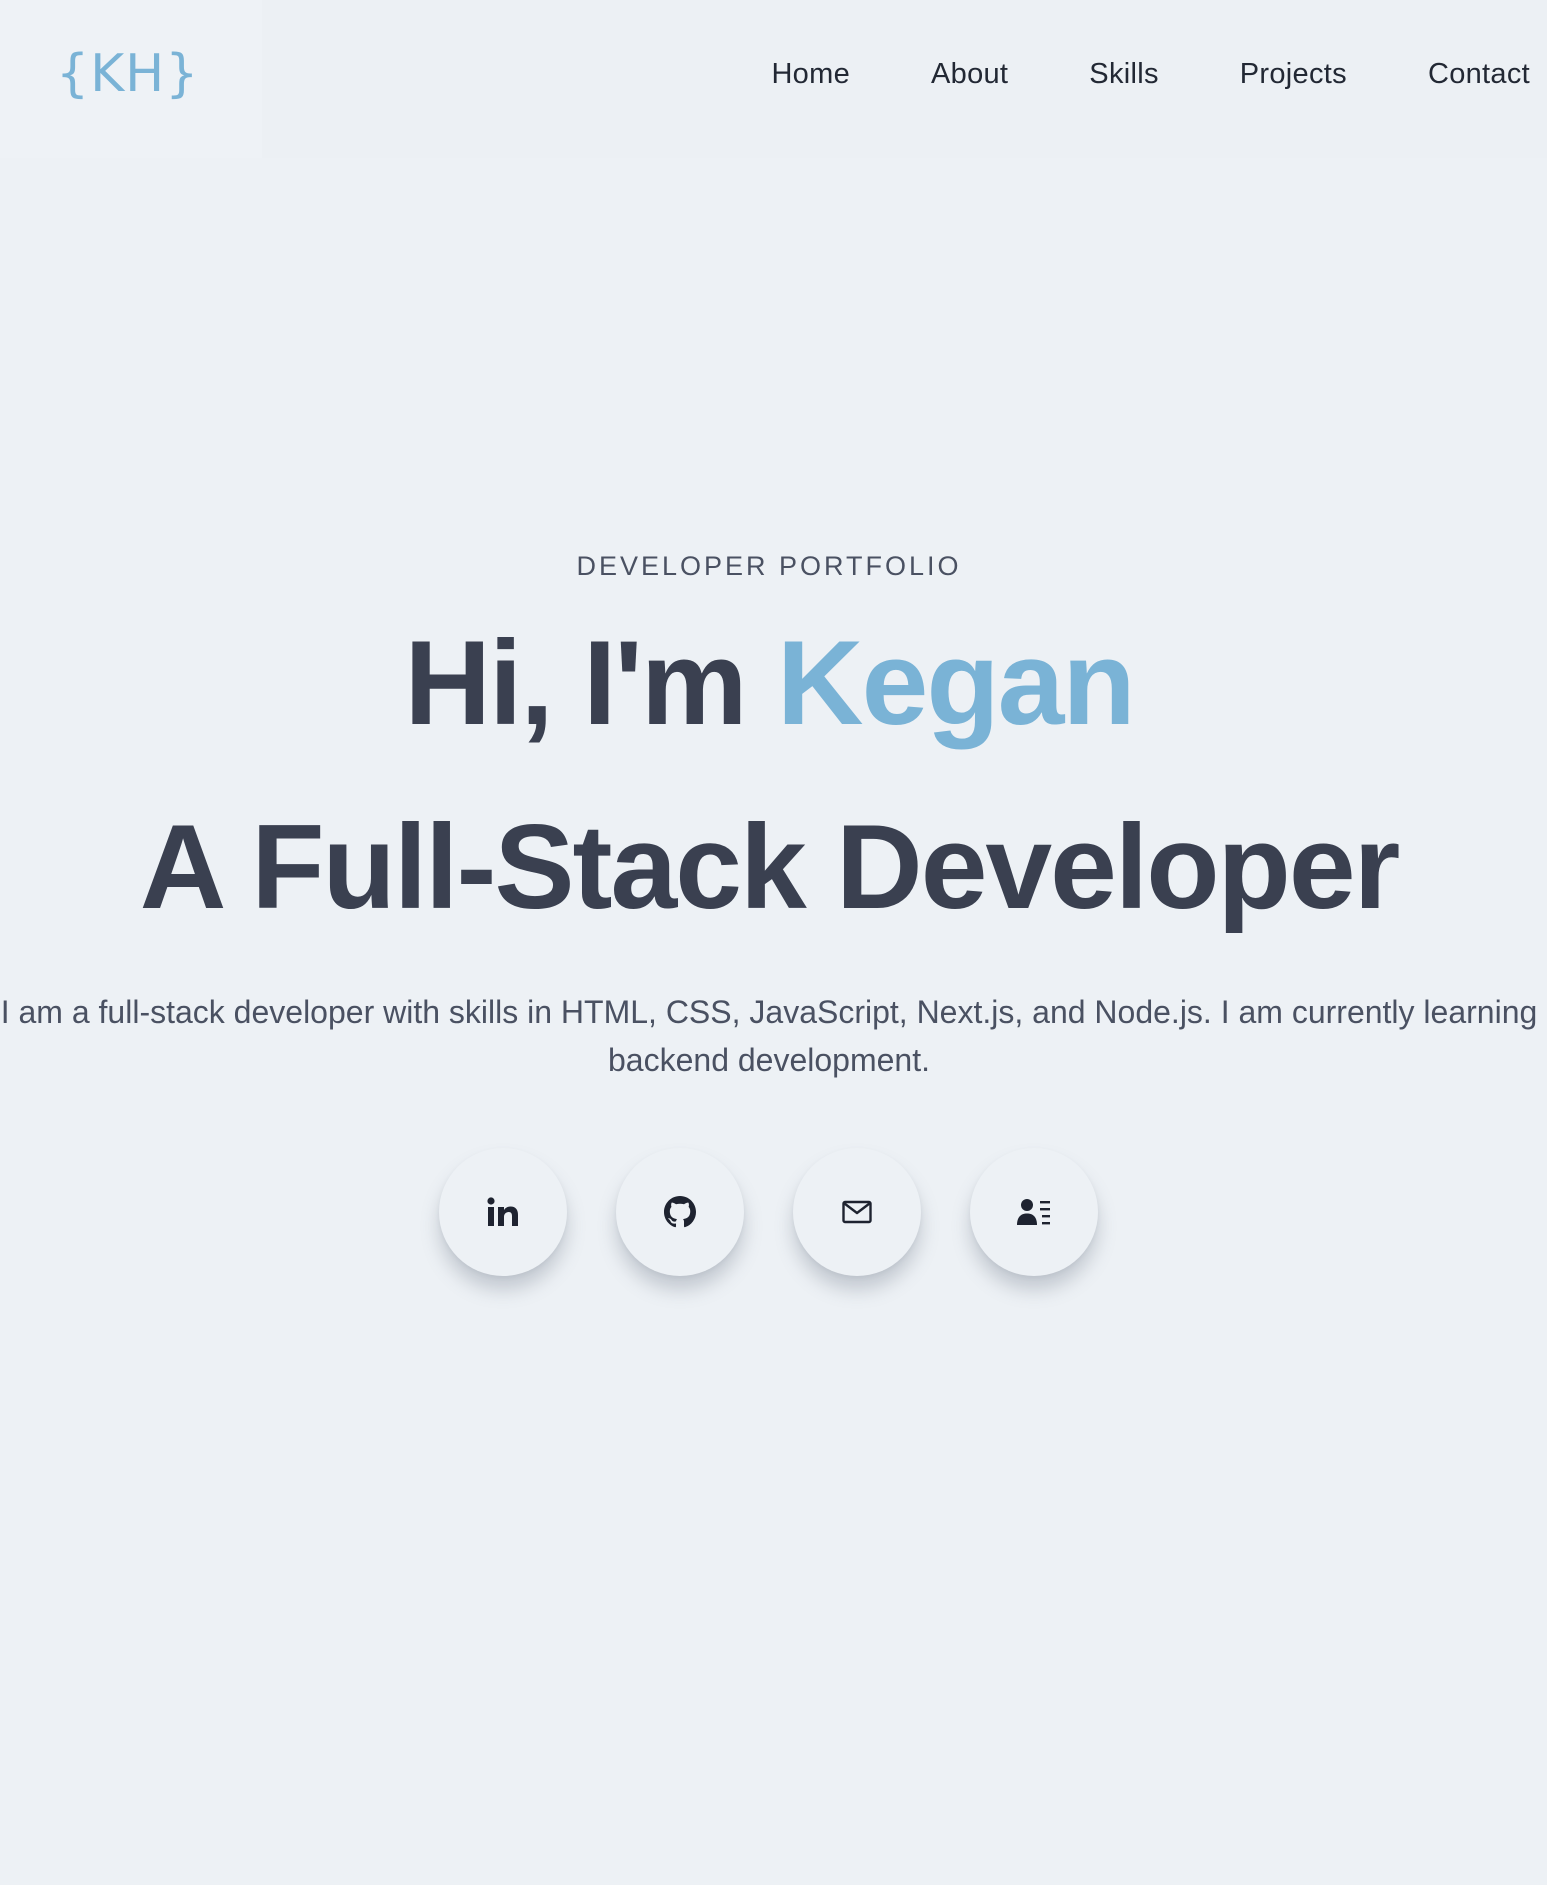  Describe the element at coordinates (956, 683) in the screenshot. I see `hero-name: Kegan` at that location.